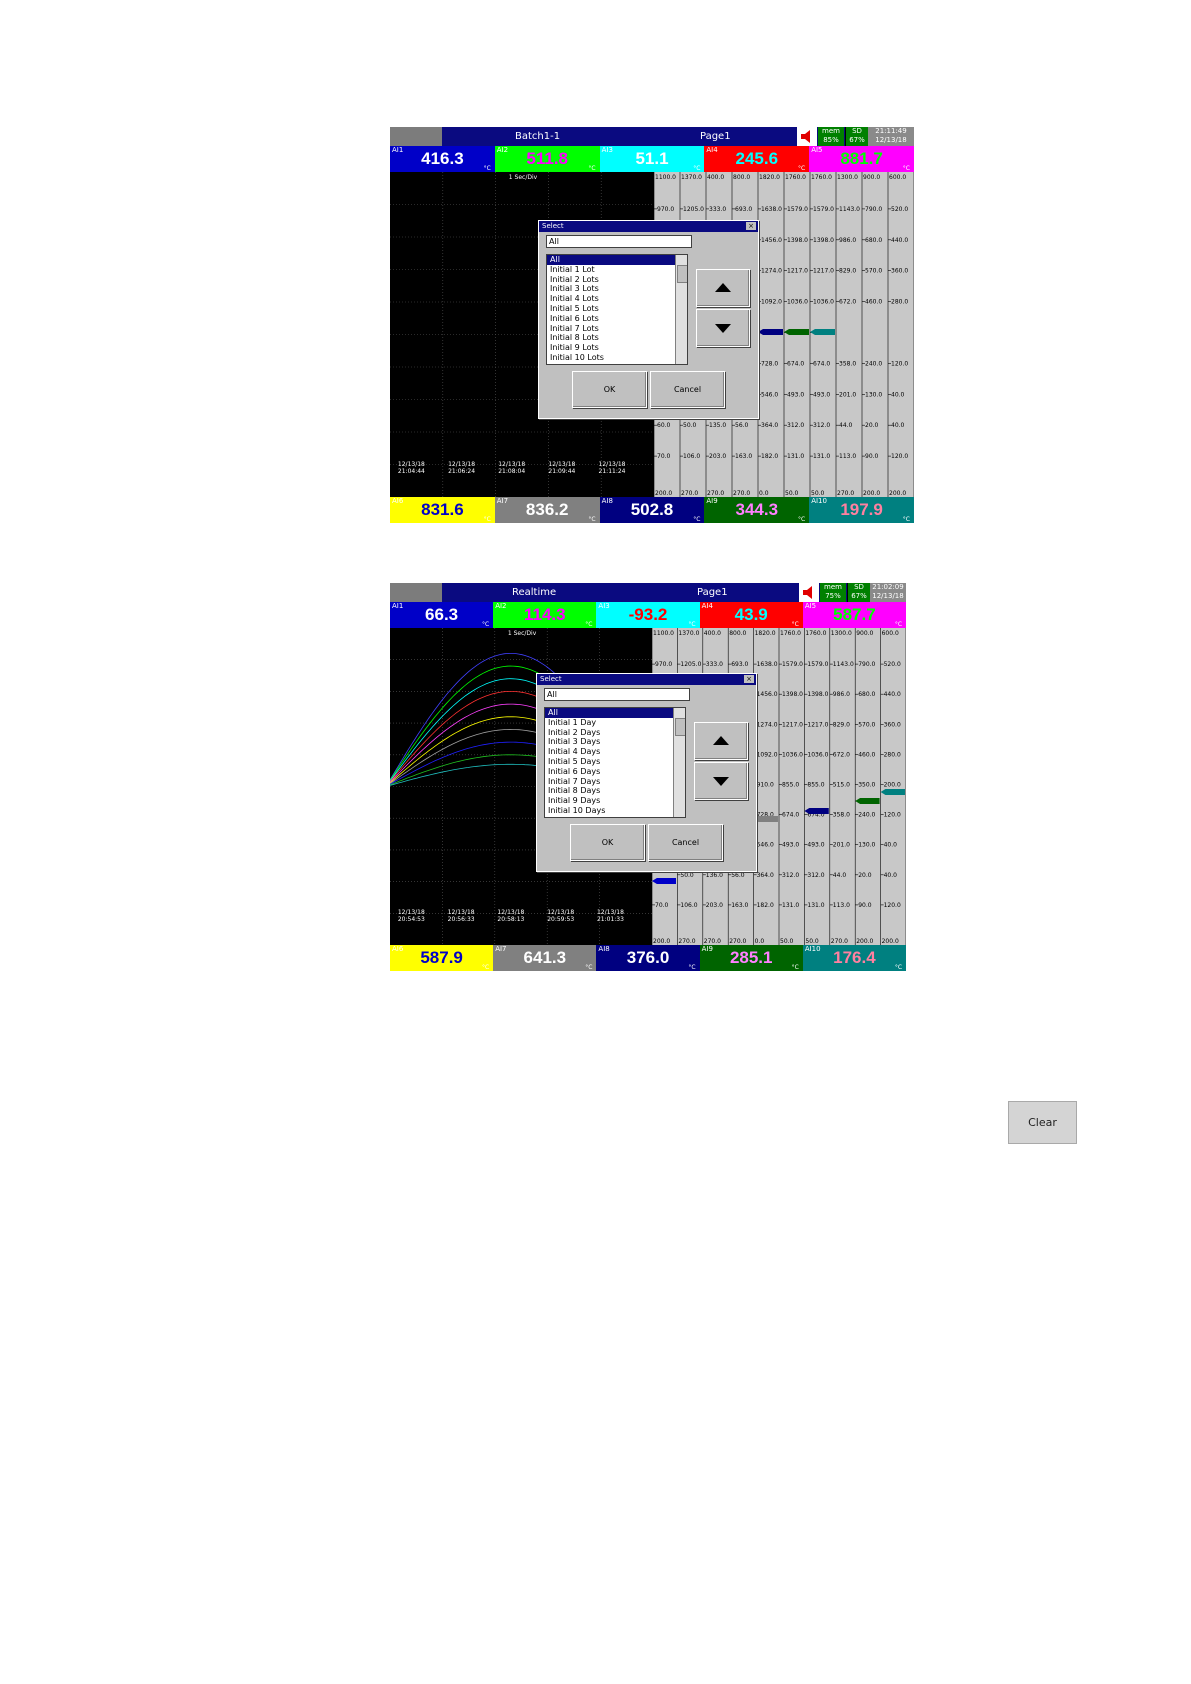  I want to click on clear-button: Clear, so click(1042, 1122).